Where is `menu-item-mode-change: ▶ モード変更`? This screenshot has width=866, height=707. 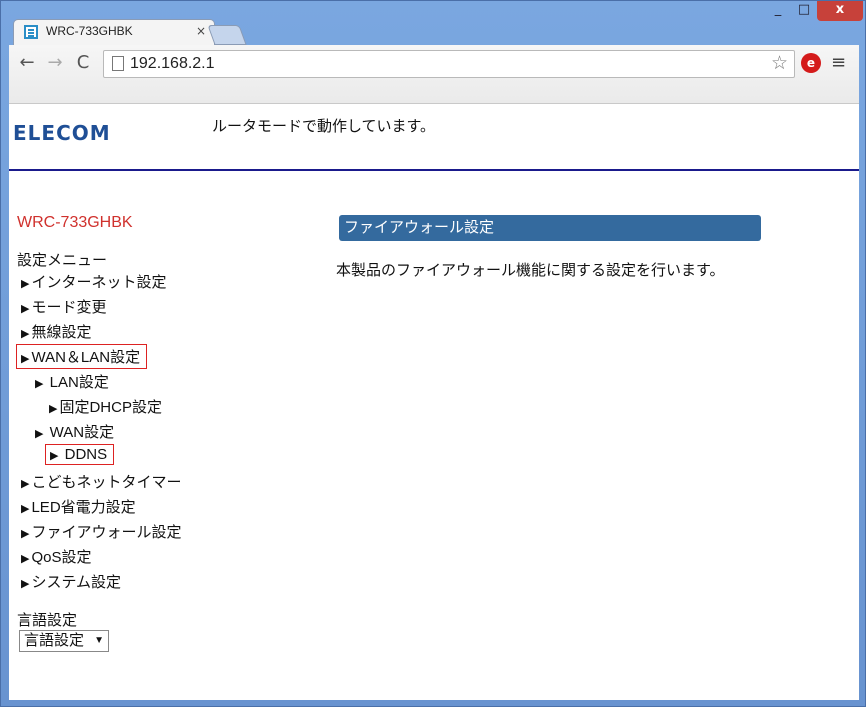 menu-item-mode-change: ▶ モード変更 is located at coordinates (63, 306).